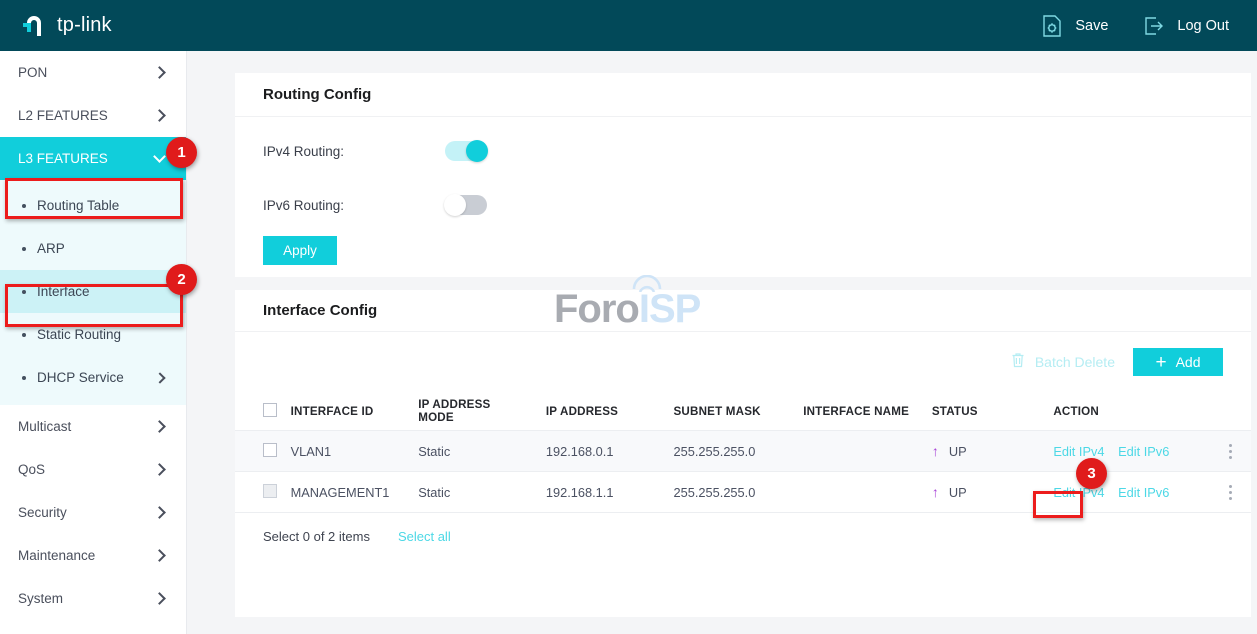 The image size is (1257, 634). Describe the element at coordinates (93, 469) in the screenshot. I see `sidebar-item-qos: QoS` at that location.